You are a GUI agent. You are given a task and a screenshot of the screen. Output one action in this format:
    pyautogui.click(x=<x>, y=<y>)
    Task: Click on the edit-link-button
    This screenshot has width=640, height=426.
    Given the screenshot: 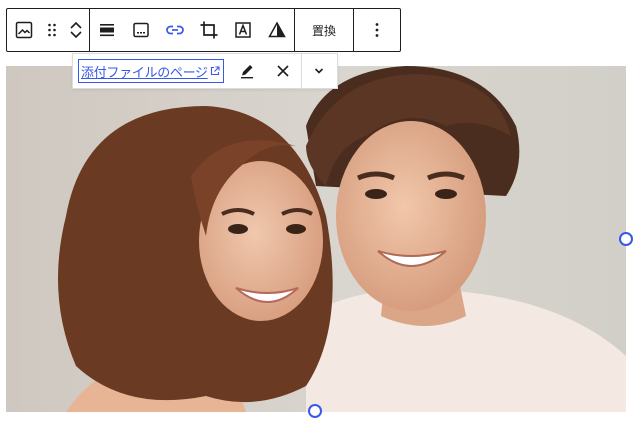 What is the action you would take?
    pyautogui.click(x=247, y=71)
    